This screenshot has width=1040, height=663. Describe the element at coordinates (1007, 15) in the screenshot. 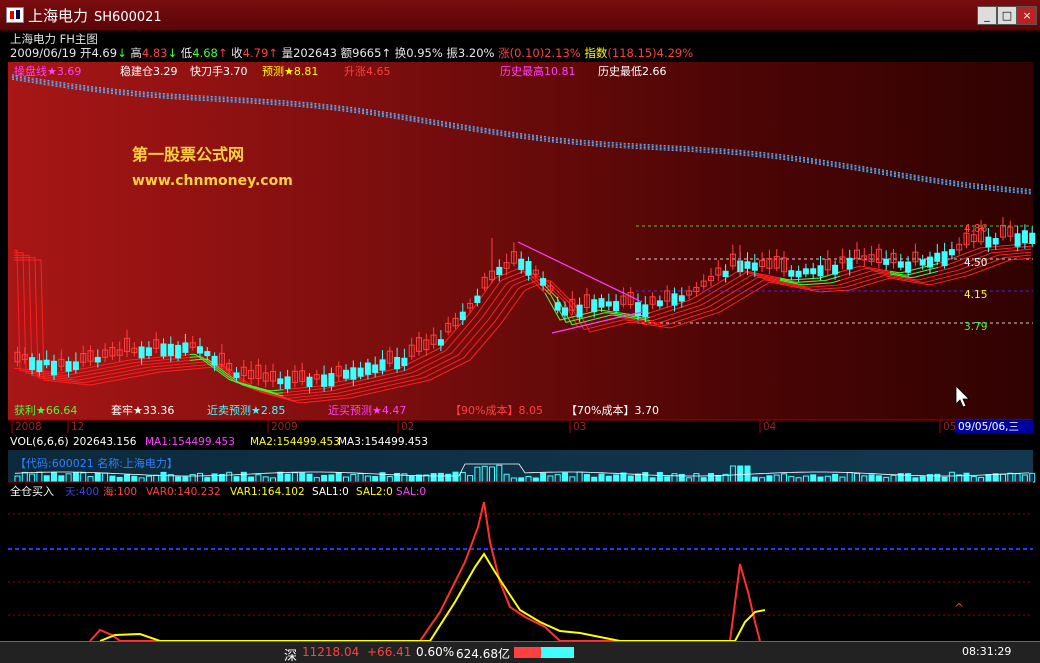

I see `maximize-button: □` at that location.